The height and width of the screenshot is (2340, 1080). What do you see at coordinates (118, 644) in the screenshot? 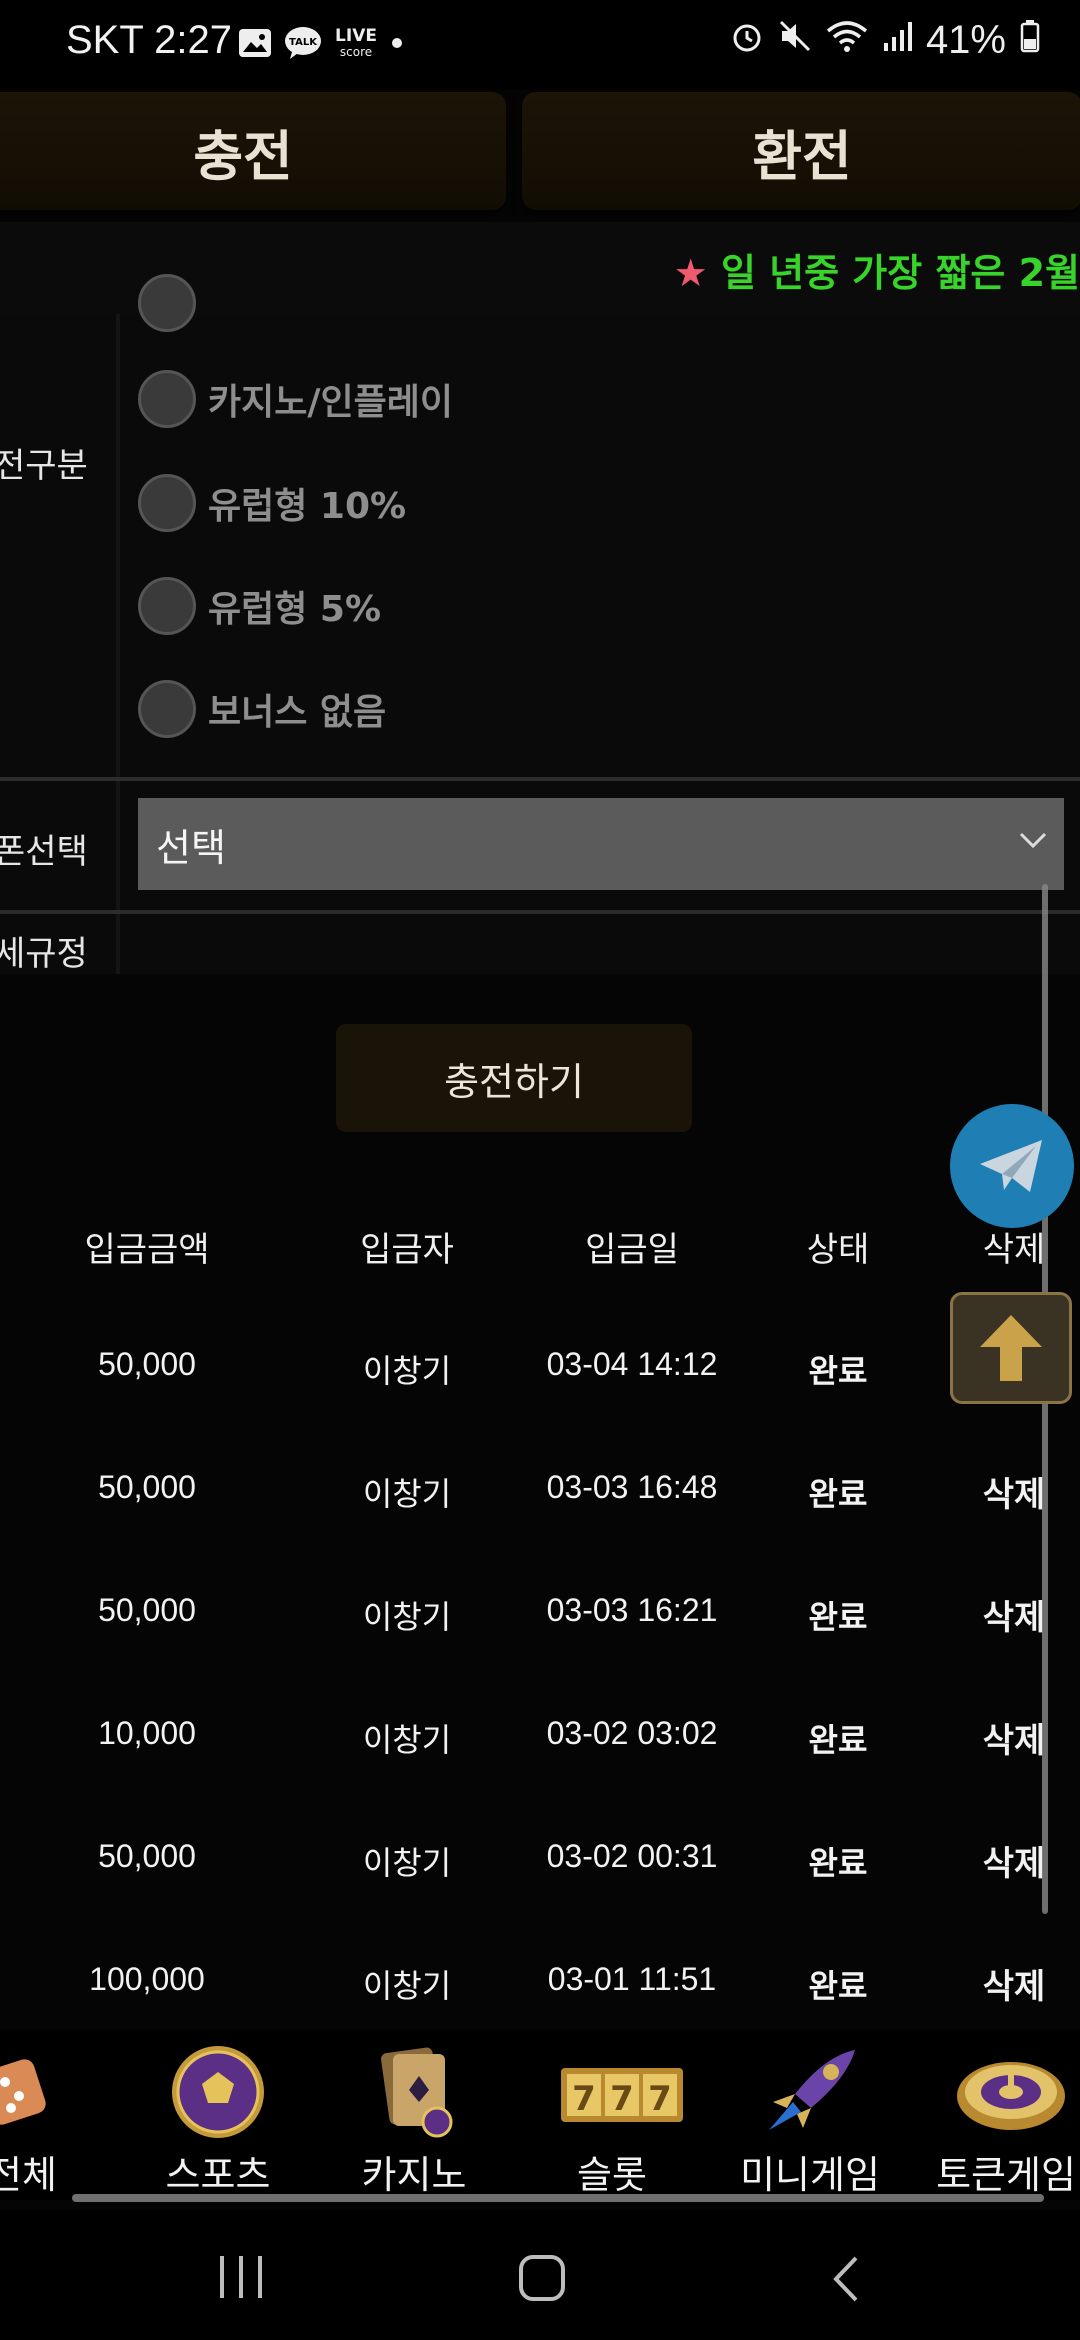
I see `form-divider` at bounding box center [118, 644].